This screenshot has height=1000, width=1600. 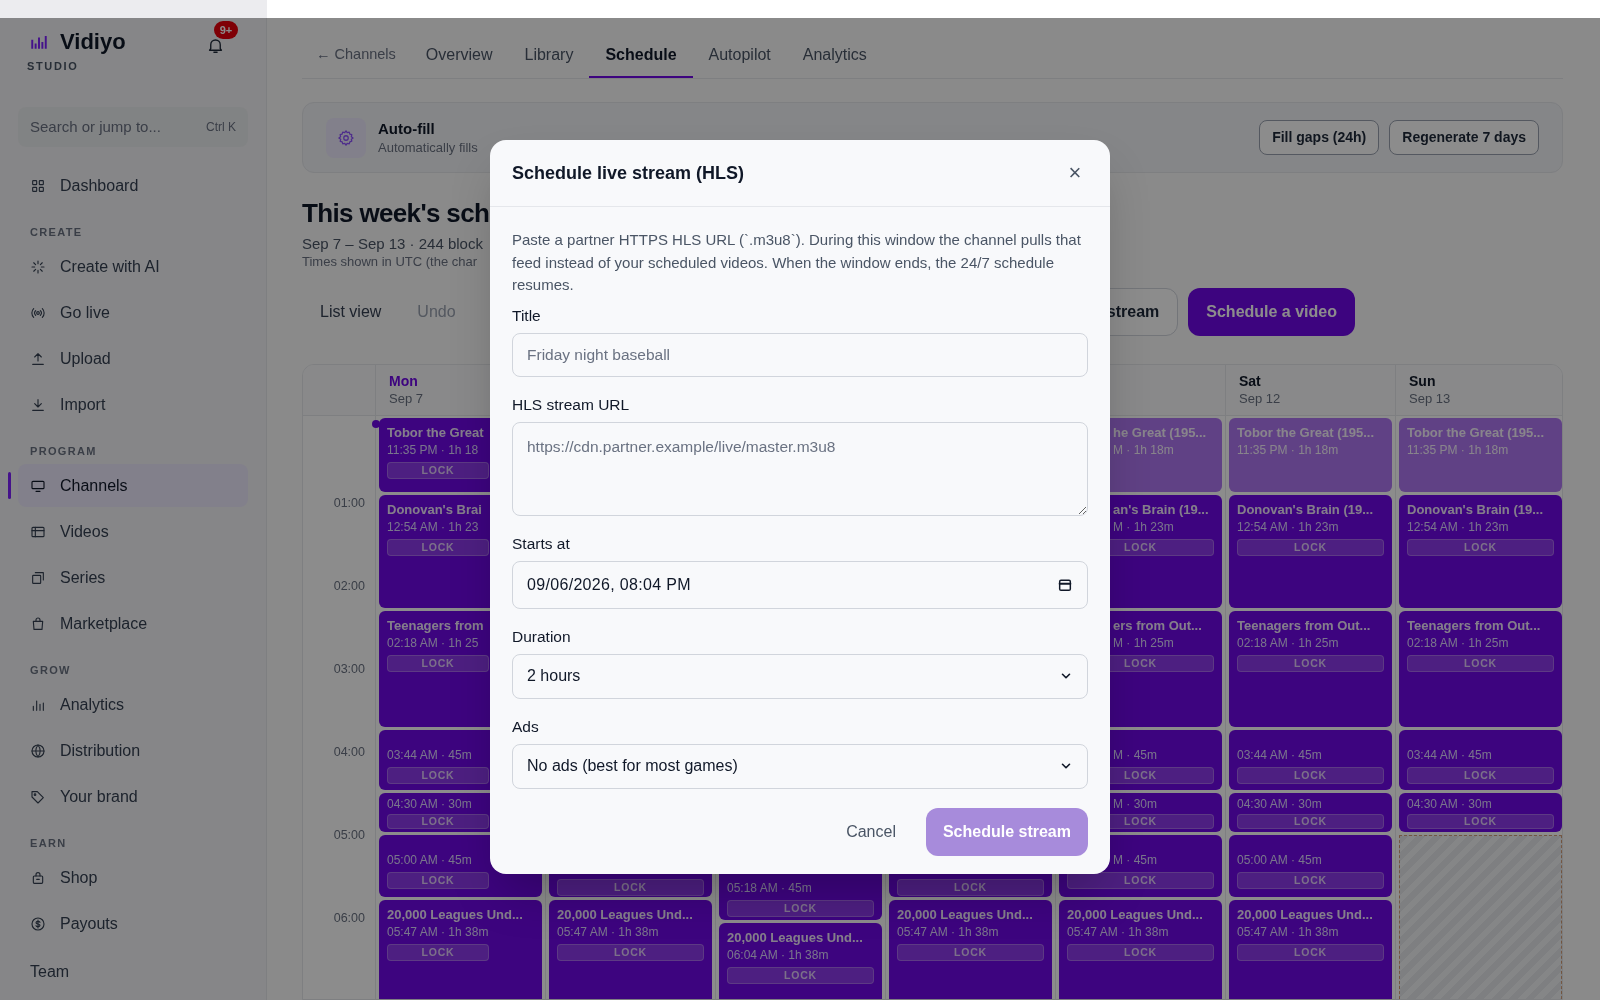 I want to click on hour-label: 04:00, so click(x=349, y=752).